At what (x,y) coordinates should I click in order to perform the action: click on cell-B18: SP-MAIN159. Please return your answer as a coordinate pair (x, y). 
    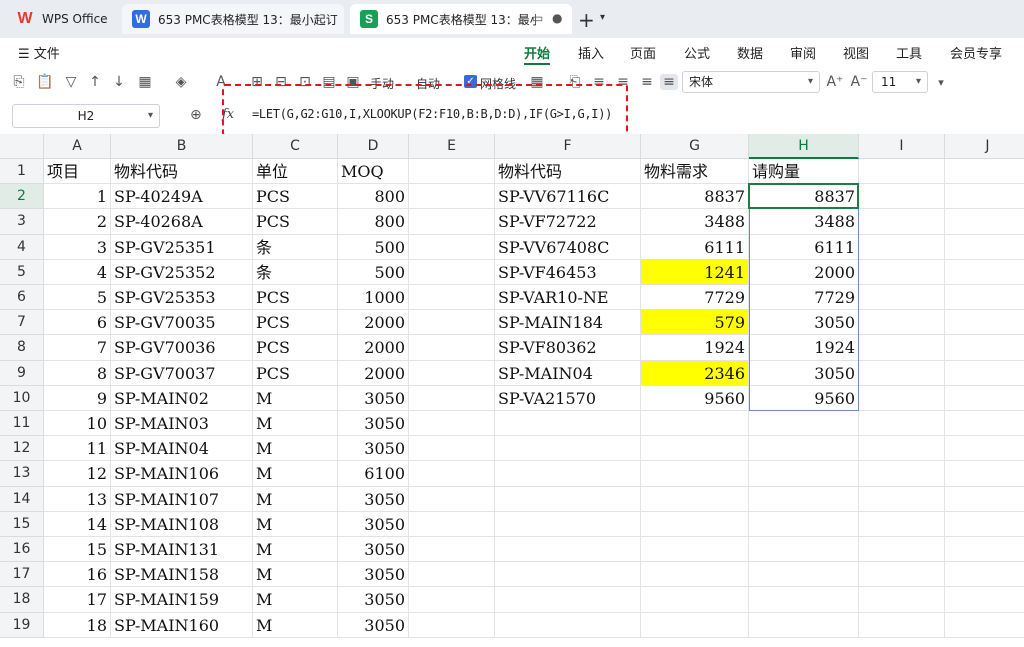
    Looking at the image, I should click on (182, 600).